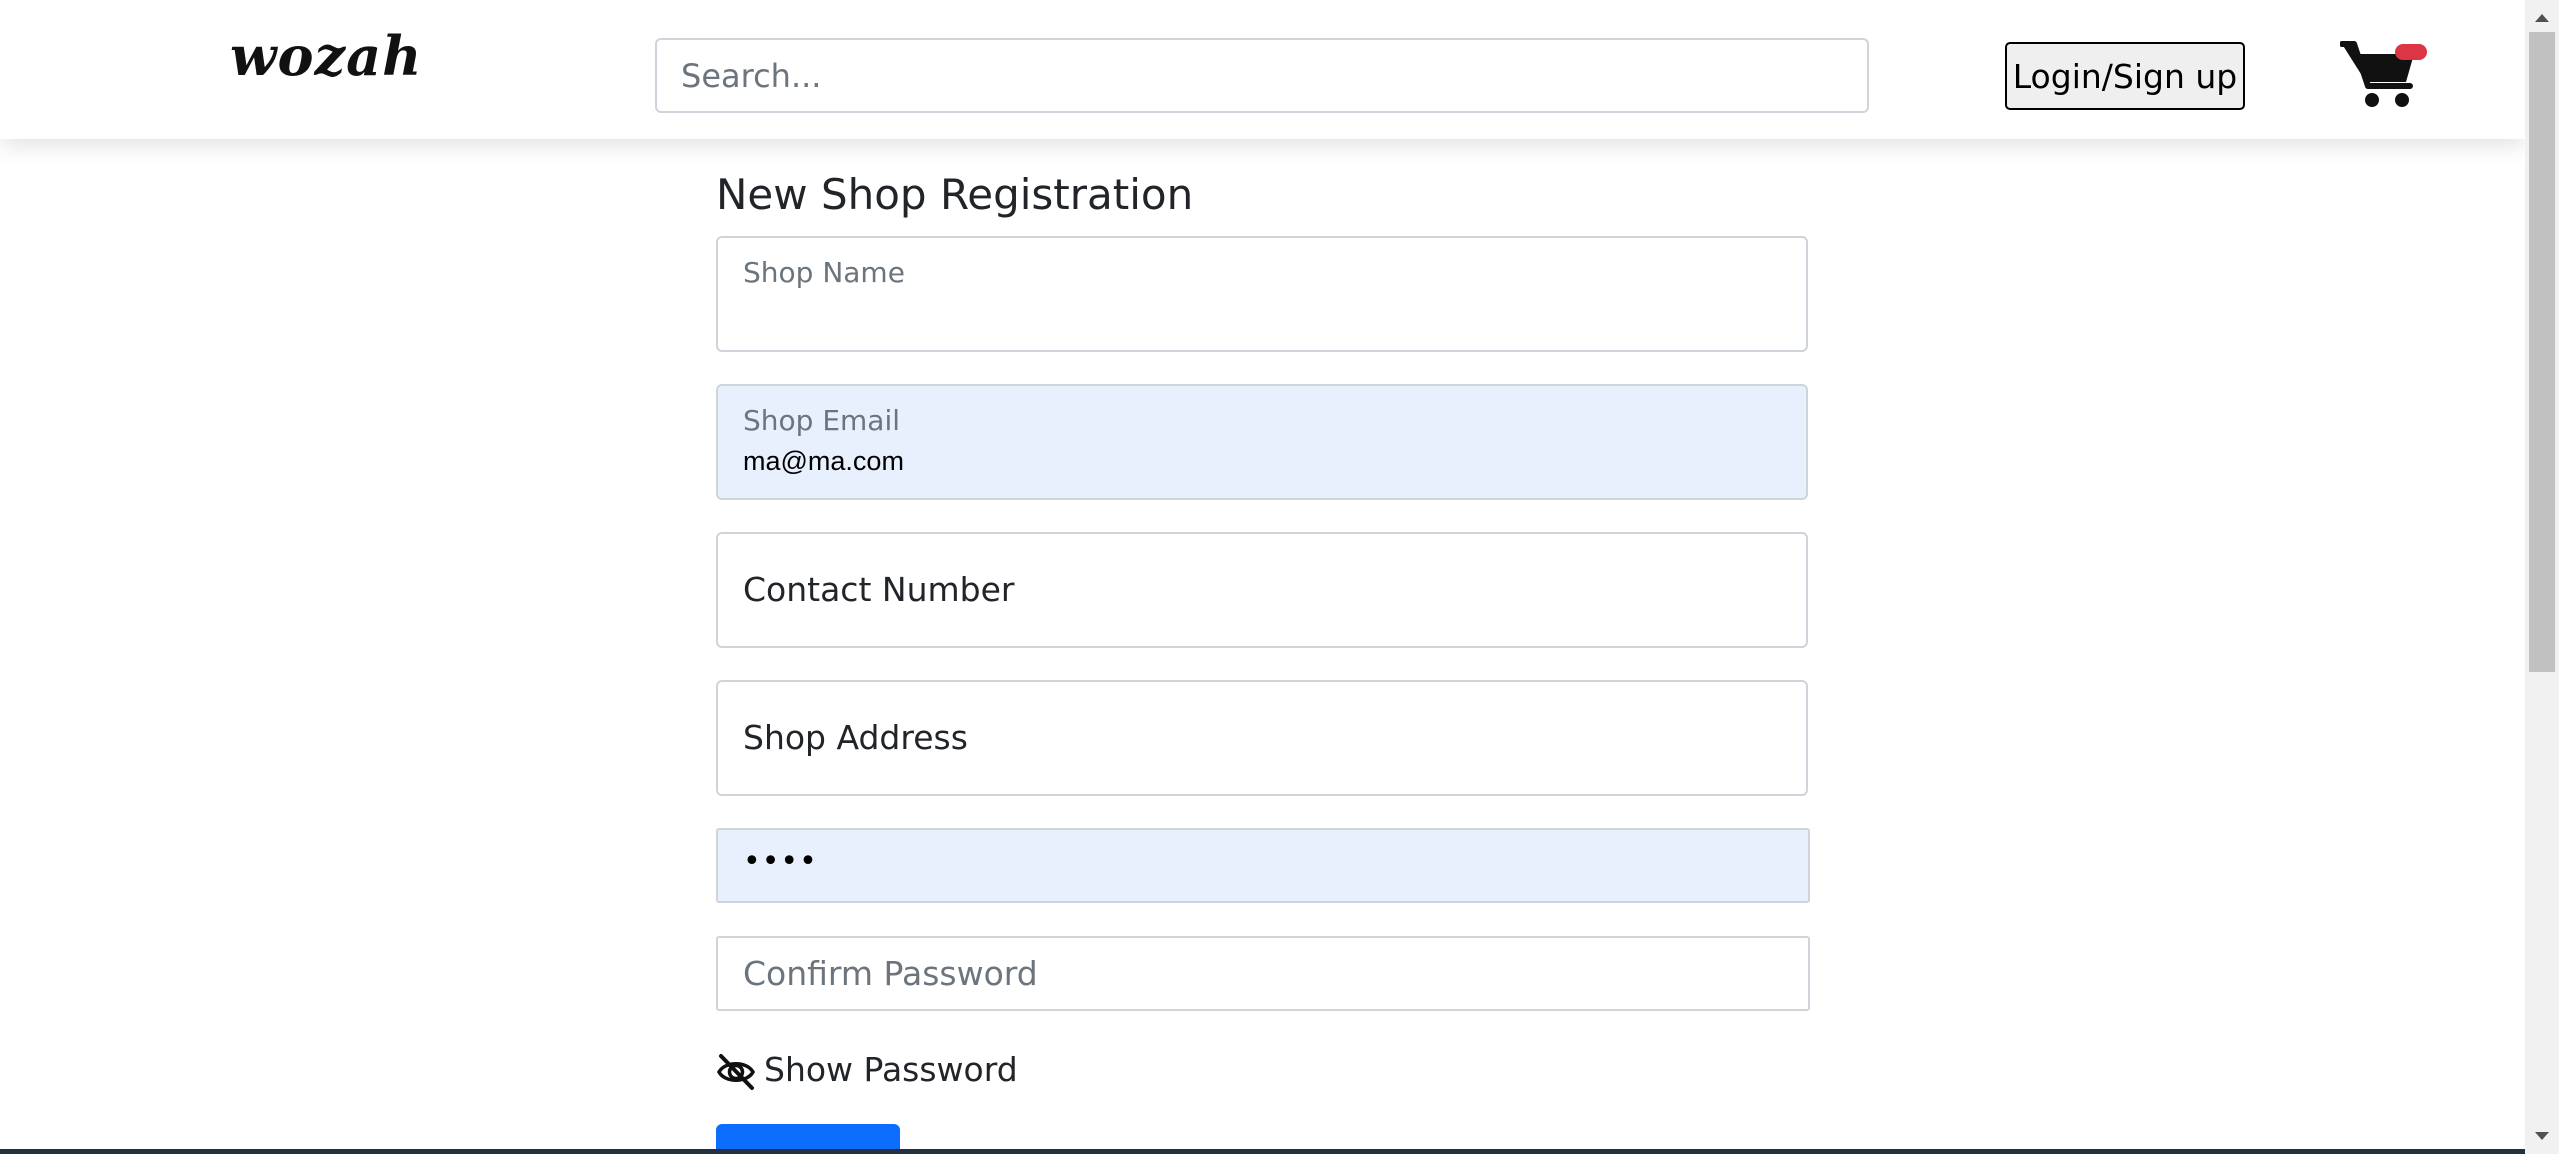 The height and width of the screenshot is (1154, 2559). What do you see at coordinates (2542, 1136) in the screenshot?
I see `scroll-down-icon` at bounding box center [2542, 1136].